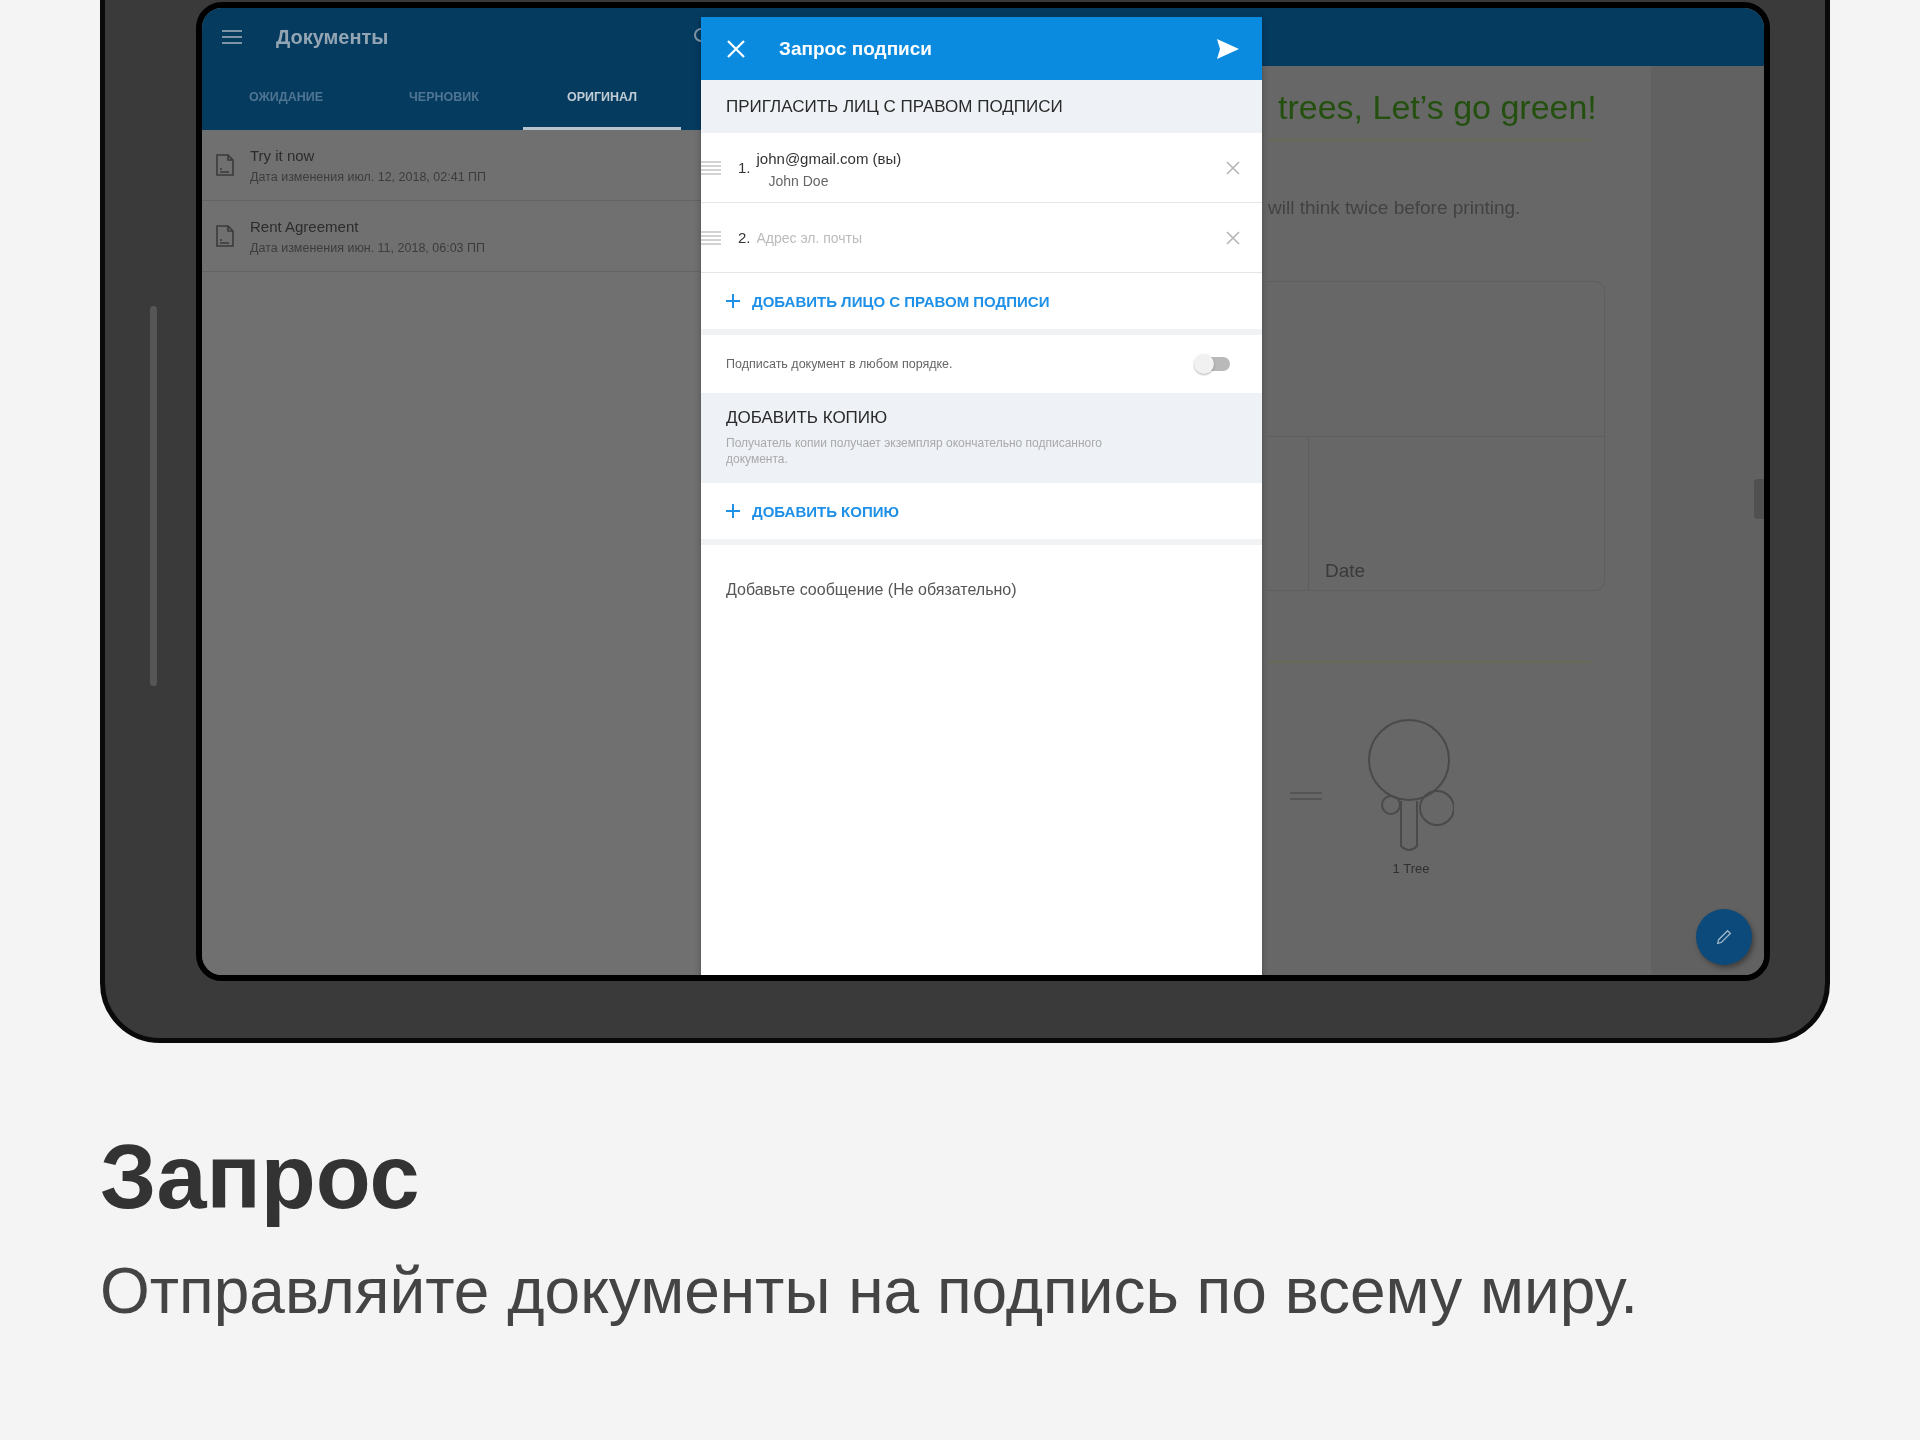 This screenshot has height=1440, width=1920. Describe the element at coordinates (286, 98) in the screenshot. I see `tab: ОЖИДАНИЕ` at that location.